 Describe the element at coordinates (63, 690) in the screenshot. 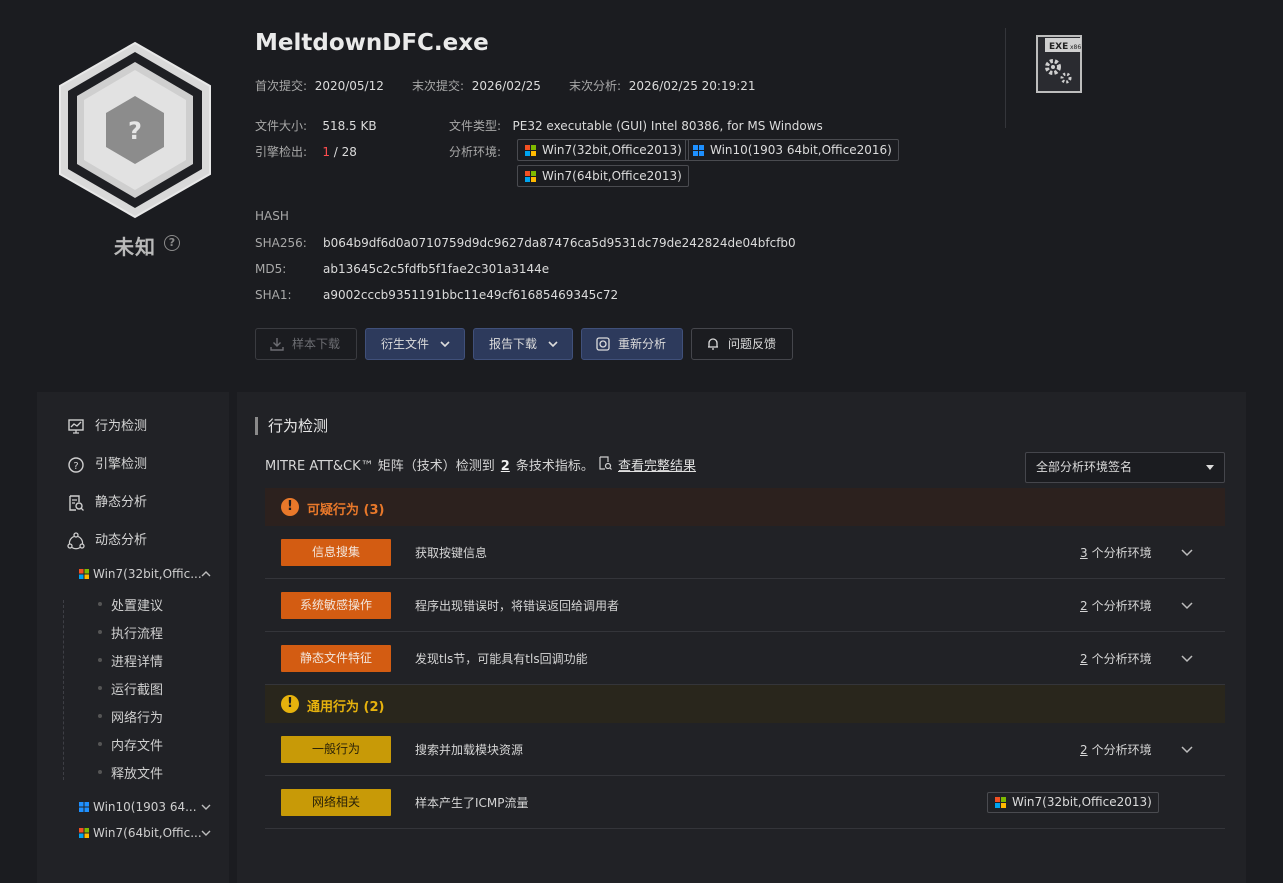

I see `sub-tree-line` at that location.